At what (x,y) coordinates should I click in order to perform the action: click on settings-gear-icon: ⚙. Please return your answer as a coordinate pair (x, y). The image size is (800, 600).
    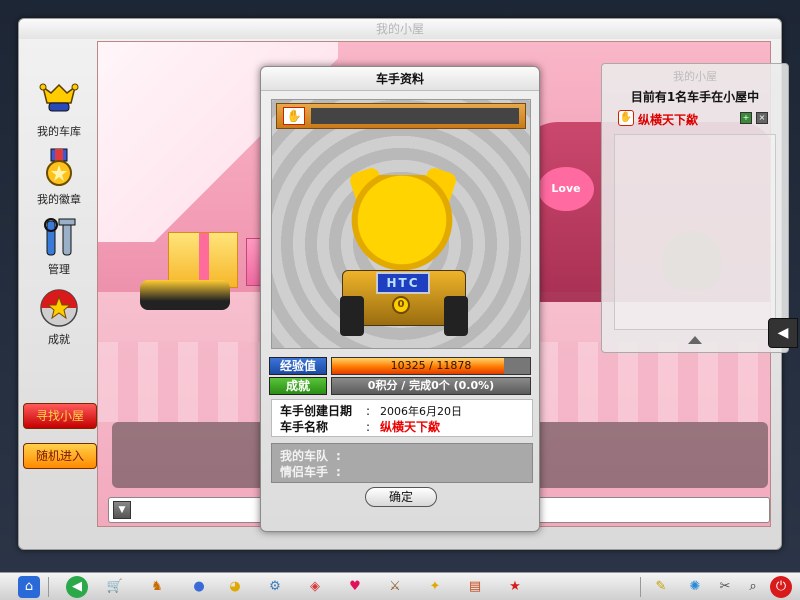
    Looking at the image, I should click on (275, 587).